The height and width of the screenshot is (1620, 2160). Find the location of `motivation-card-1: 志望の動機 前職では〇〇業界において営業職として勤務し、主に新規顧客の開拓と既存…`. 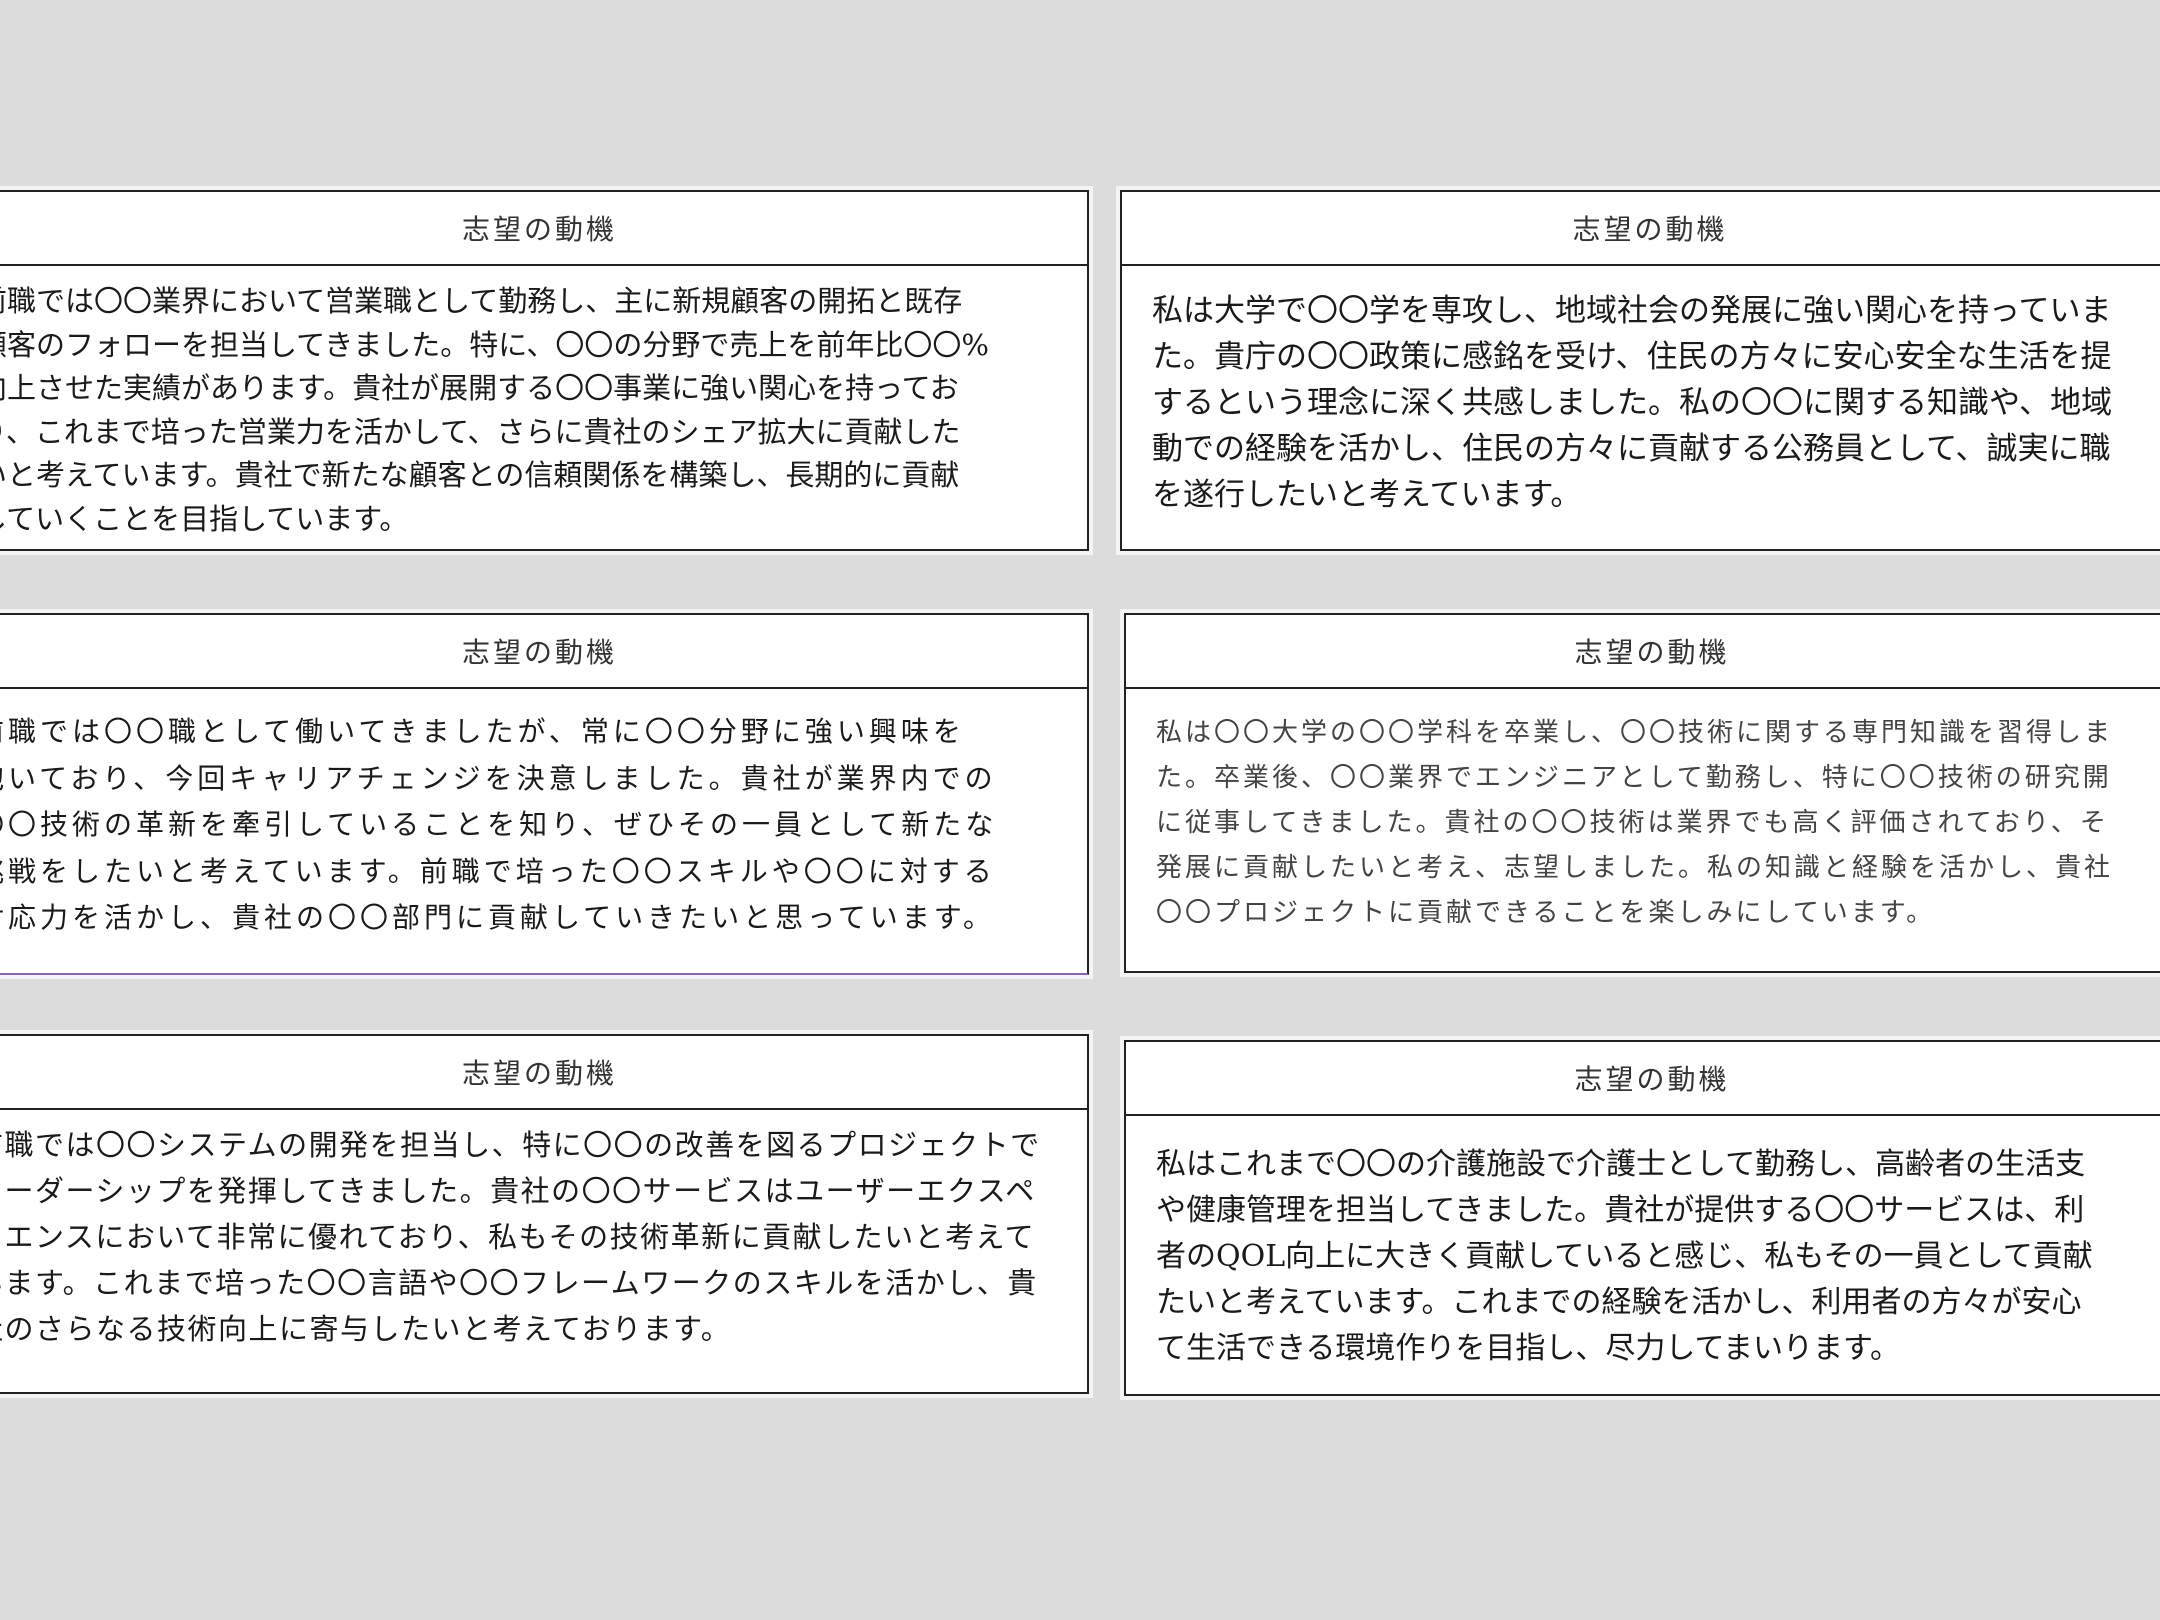

motivation-card-1: 志望の動機 前職では〇〇業界において営業職として勤務し、主に新規顧客の開拓と既存… is located at coordinates (544, 370).